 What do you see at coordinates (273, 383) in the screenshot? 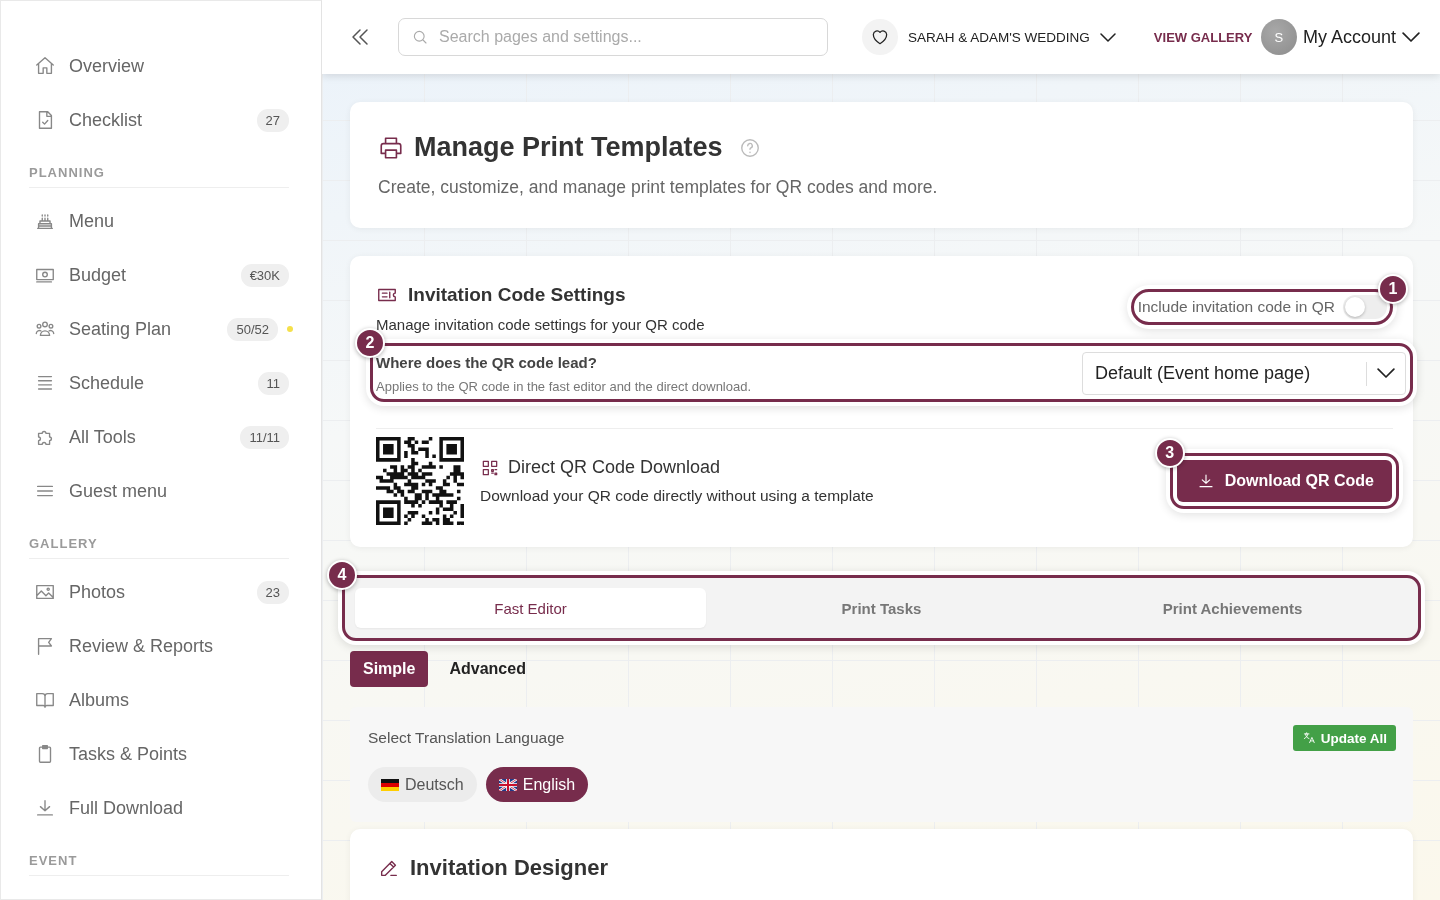
I see `item-count: 11` at bounding box center [273, 383].